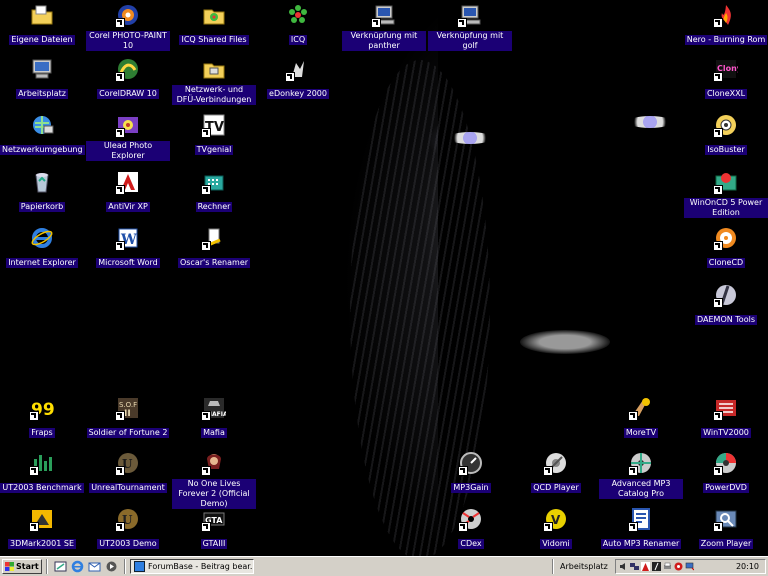  Describe the element at coordinates (726, 150) in the screenshot. I see `icon-label: IsoBuster` at that location.